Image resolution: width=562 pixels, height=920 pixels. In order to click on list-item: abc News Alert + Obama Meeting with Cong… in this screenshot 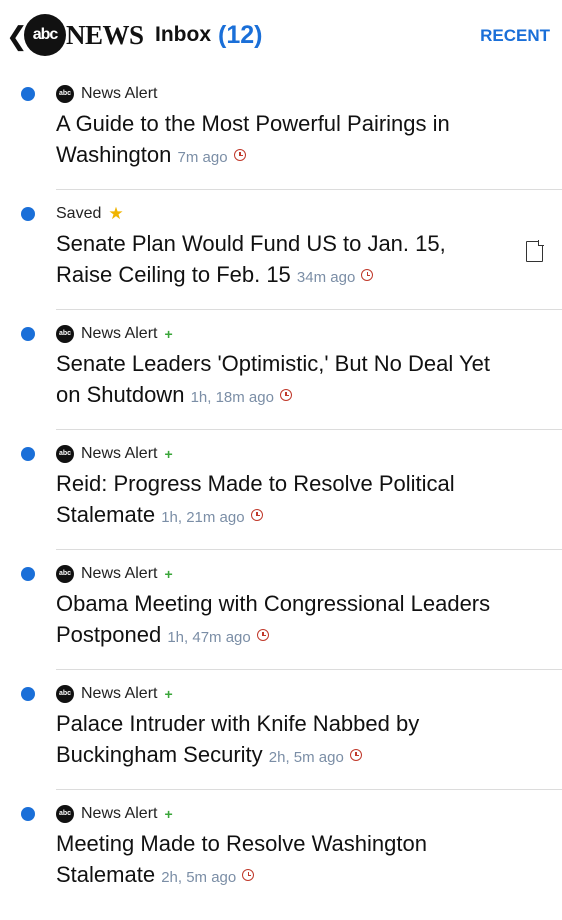, I will do `click(281, 610)`.